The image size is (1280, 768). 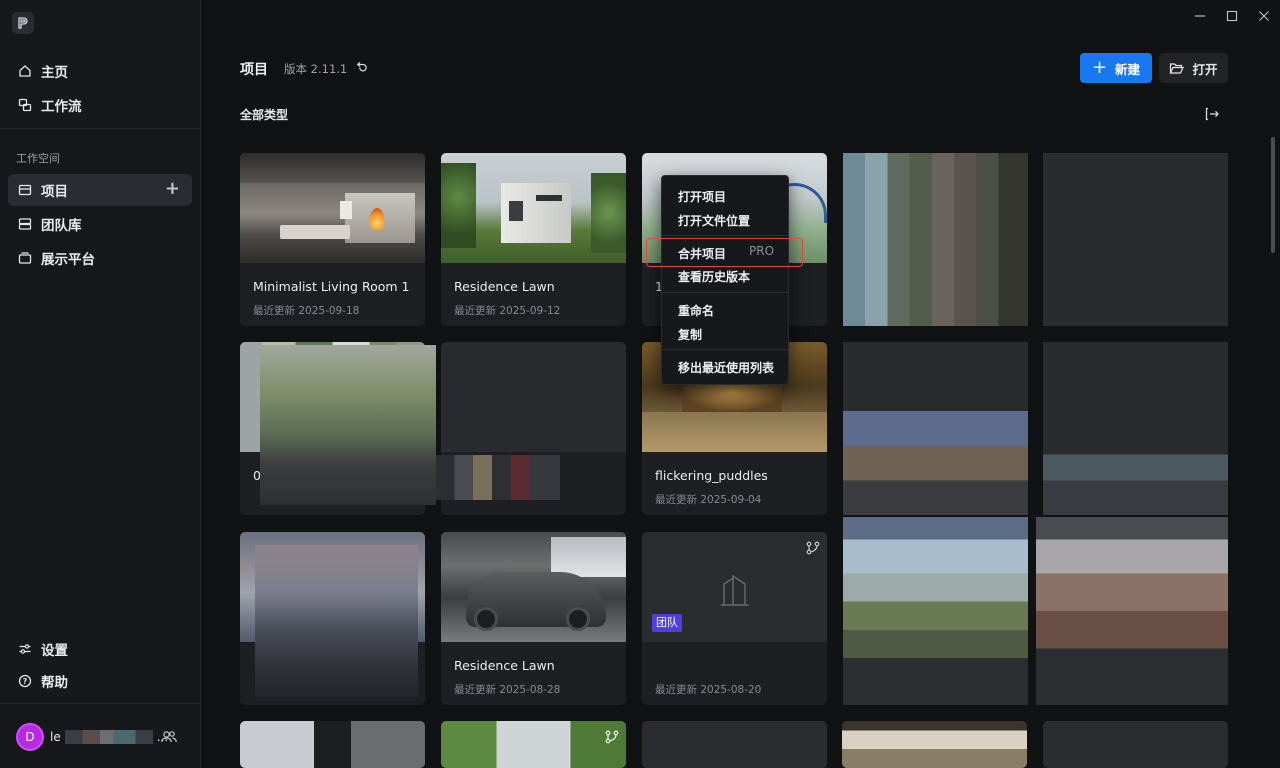 What do you see at coordinates (708, 500) in the screenshot?
I see `project-date: 最近更新 2025-09-04` at bounding box center [708, 500].